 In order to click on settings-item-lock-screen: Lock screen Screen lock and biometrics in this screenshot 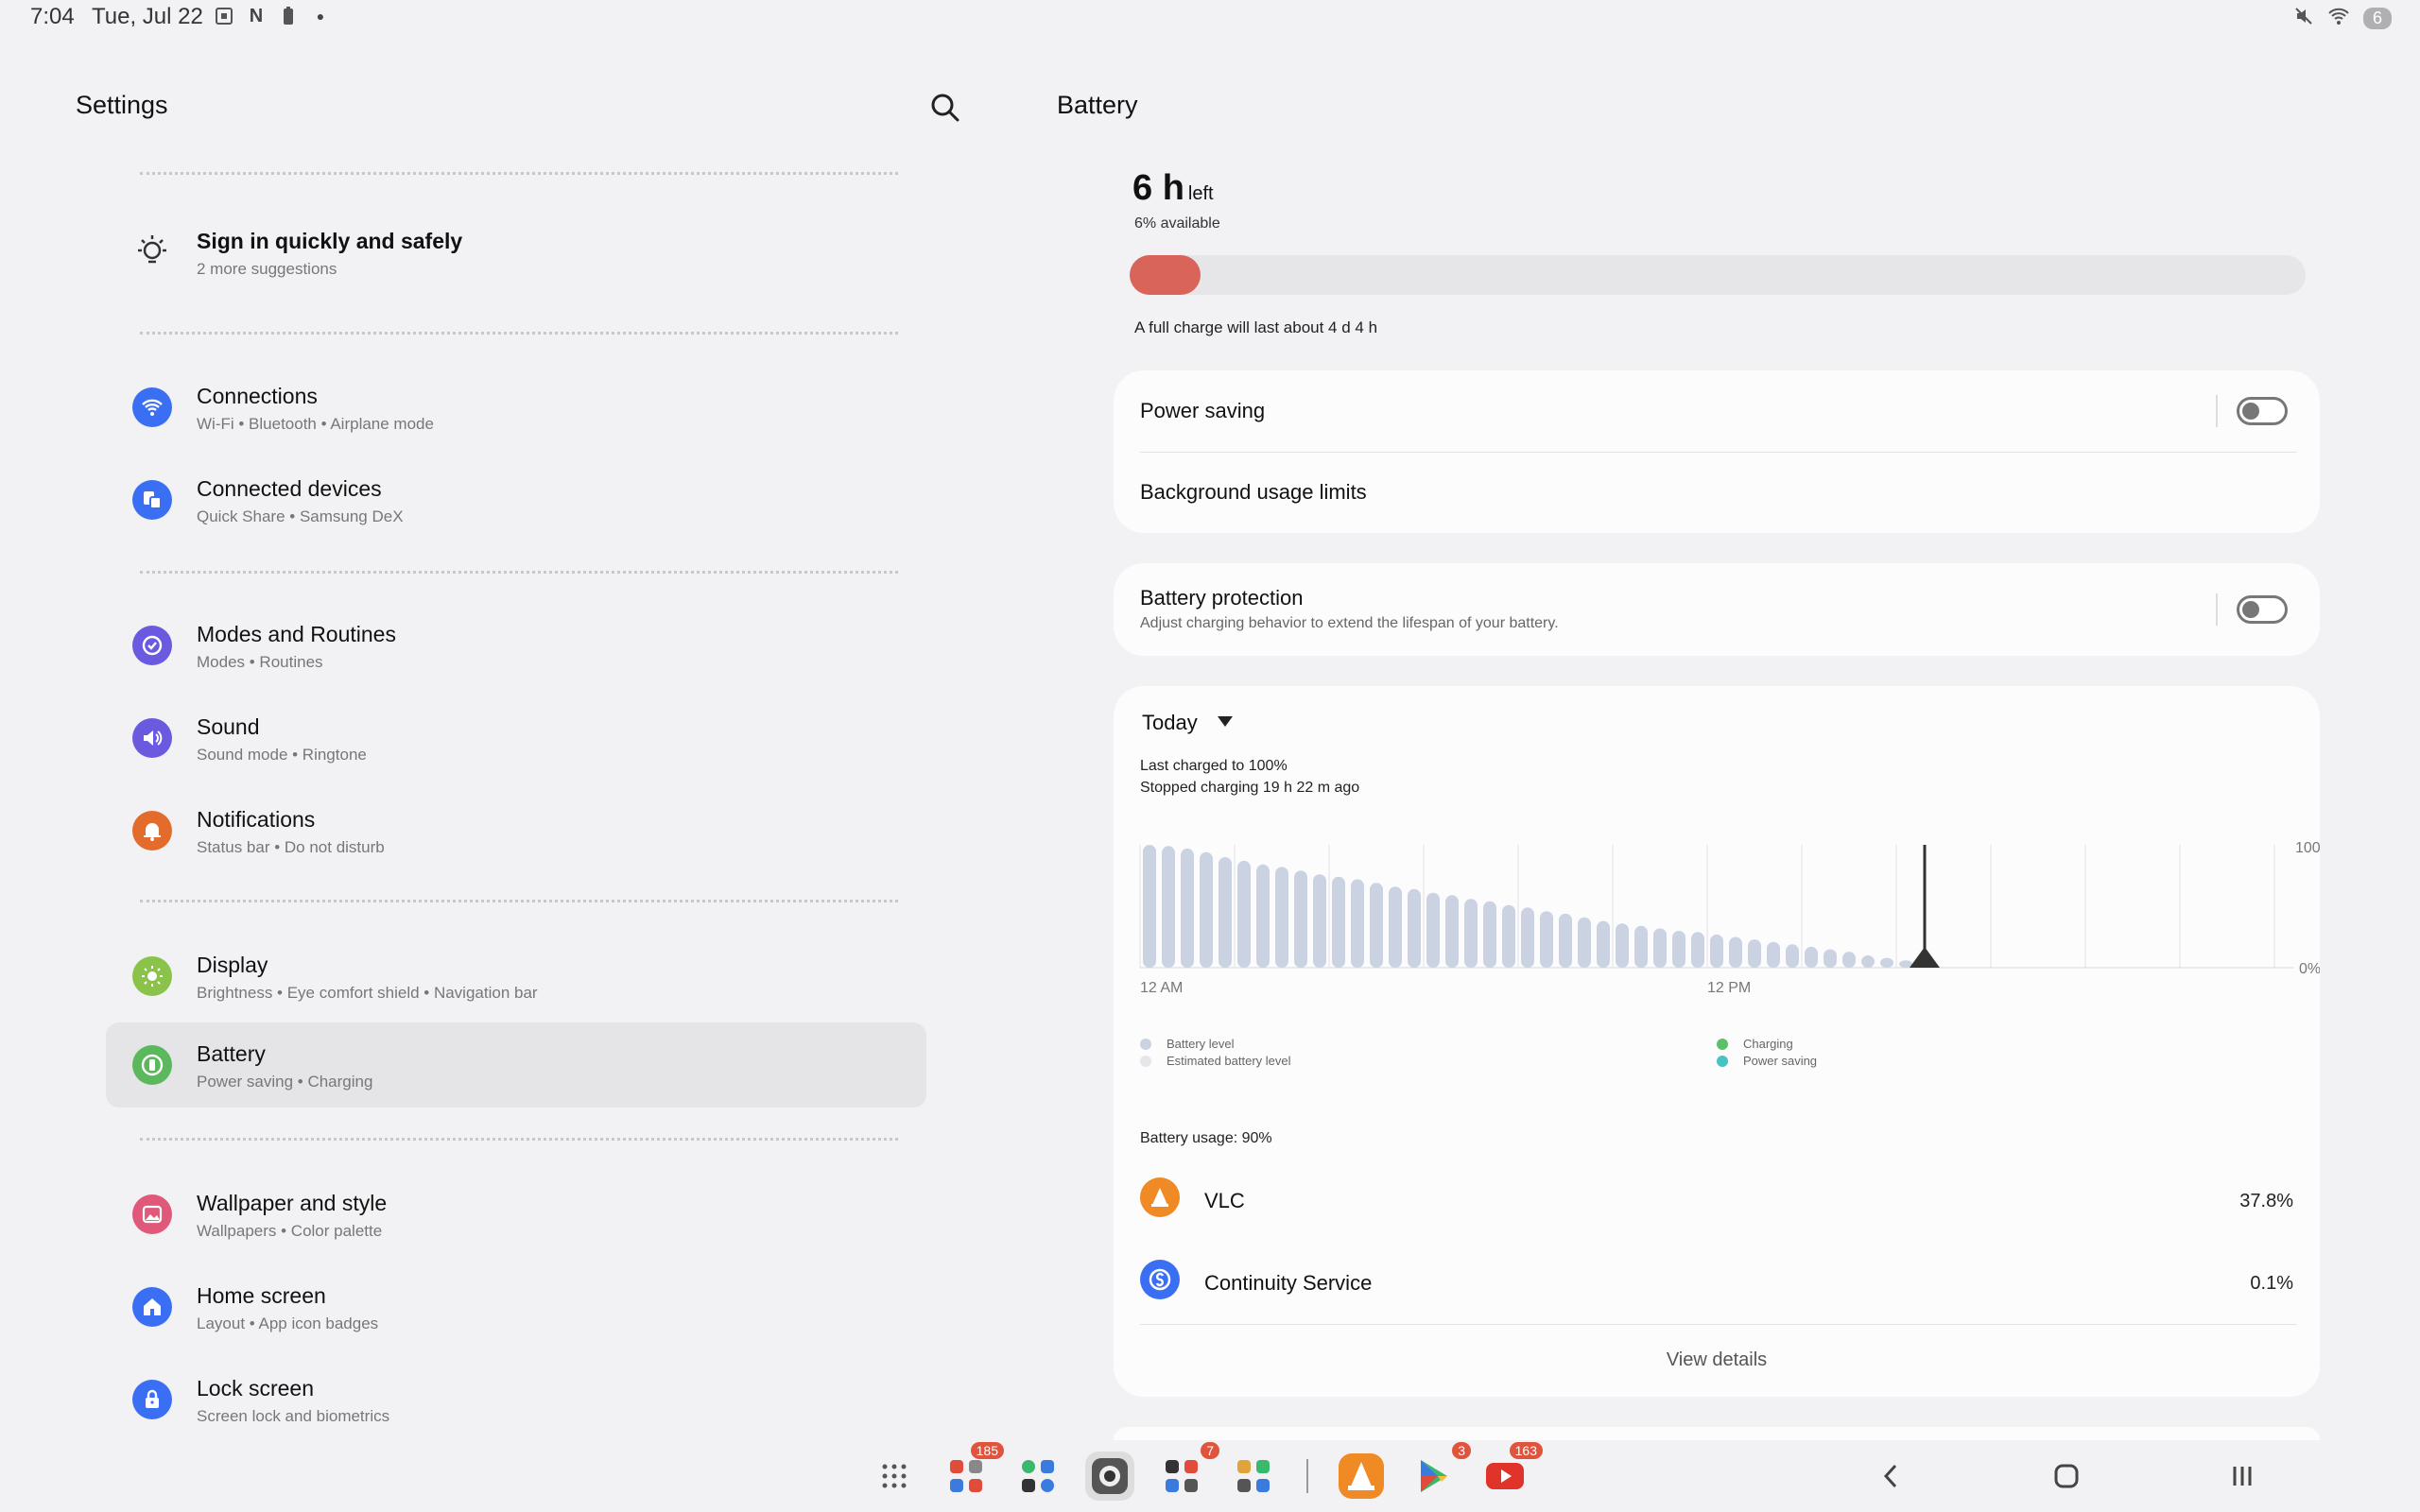, I will do `click(516, 1399)`.